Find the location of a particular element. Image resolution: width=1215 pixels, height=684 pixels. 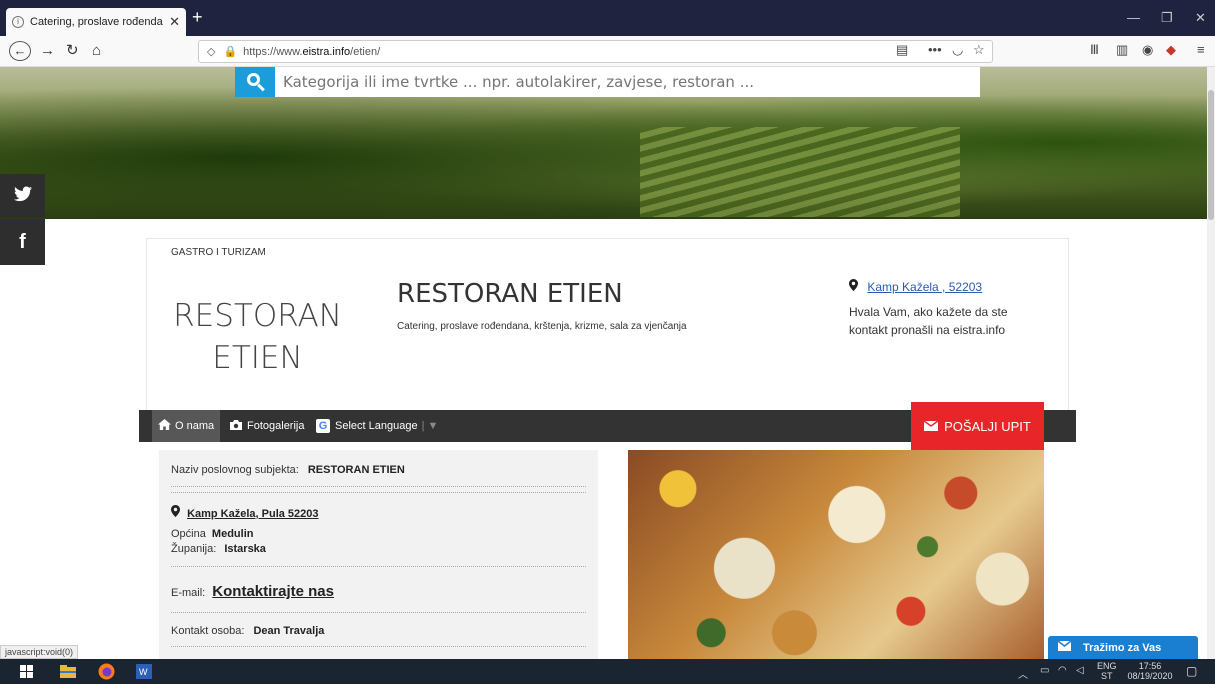

search-input is located at coordinates (627, 82).